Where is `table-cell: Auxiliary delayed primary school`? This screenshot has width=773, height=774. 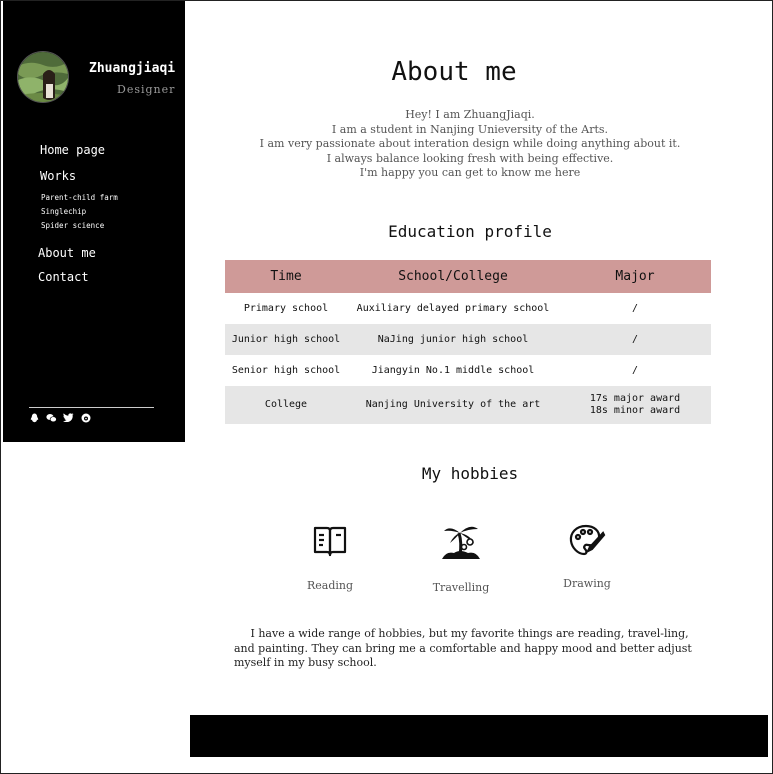 table-cell: Auxiliary delayed primary school is located at coordinates (453, 308).